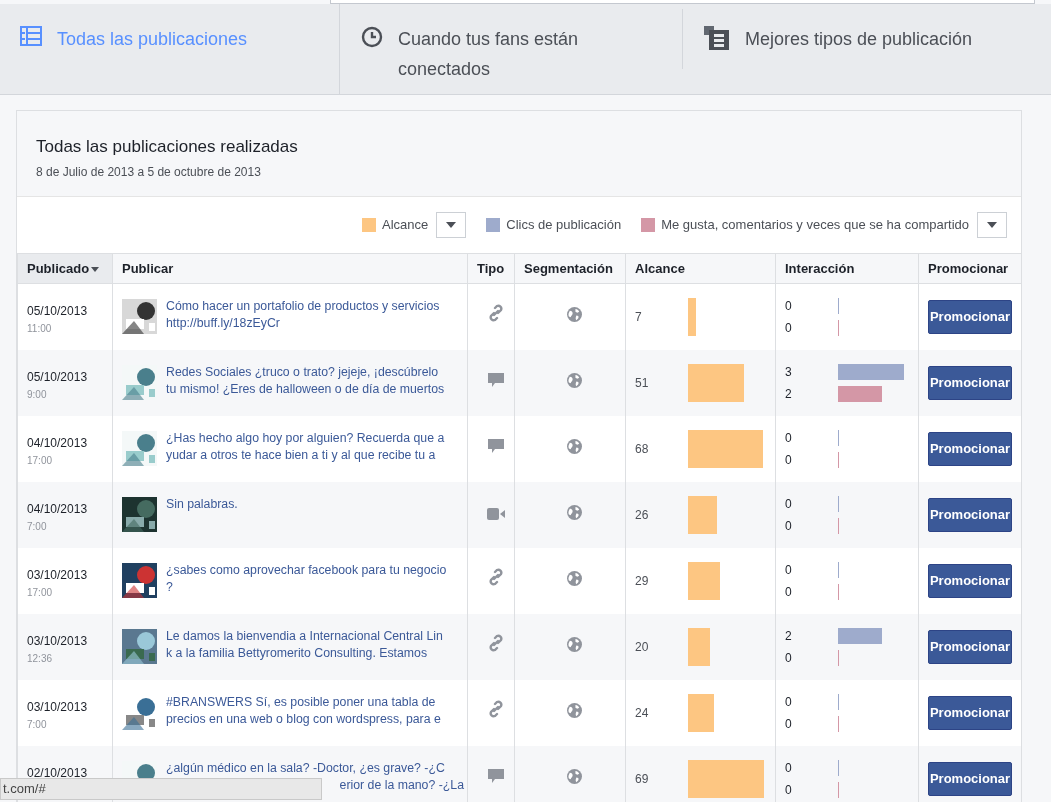  I want to click on tab: Cuando tus fans están conectados, so click(513, 54).